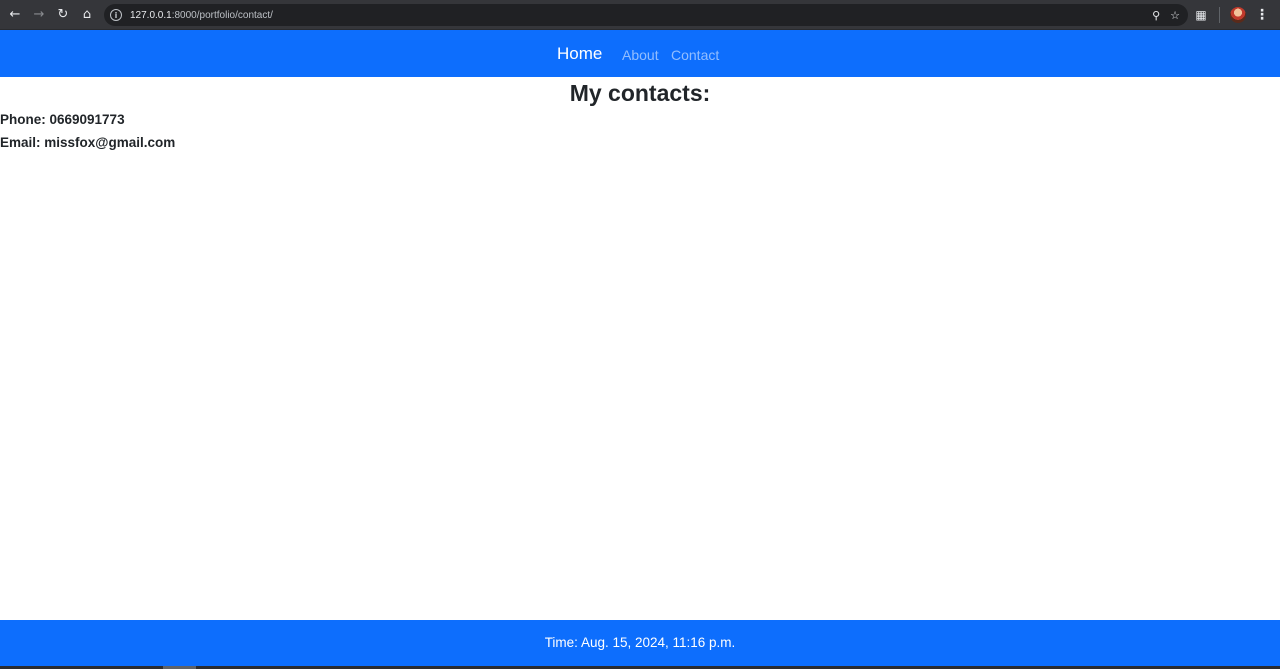  I want to click on footer-time: Time: Aug. 15, 2024, 11:16 p.m., so click(640, 642).